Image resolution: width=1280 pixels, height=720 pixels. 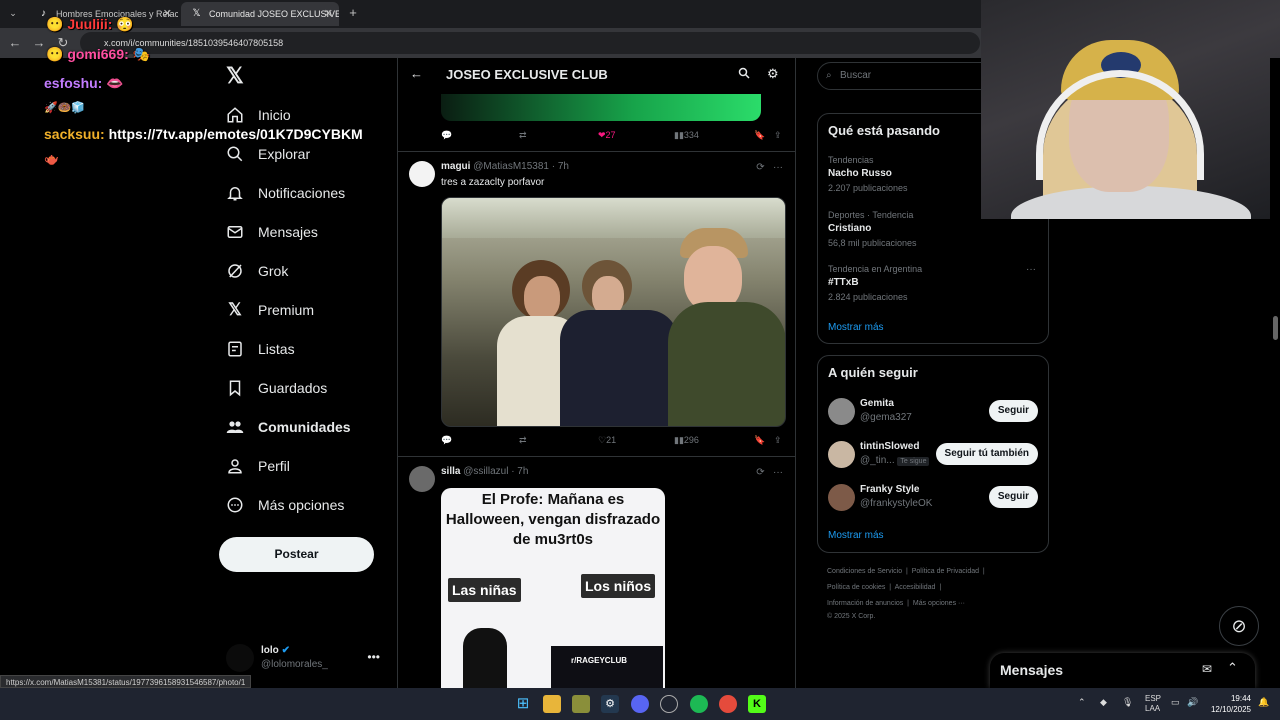 I want to click on emote-icon: 😳, so click(x=125, y=24).